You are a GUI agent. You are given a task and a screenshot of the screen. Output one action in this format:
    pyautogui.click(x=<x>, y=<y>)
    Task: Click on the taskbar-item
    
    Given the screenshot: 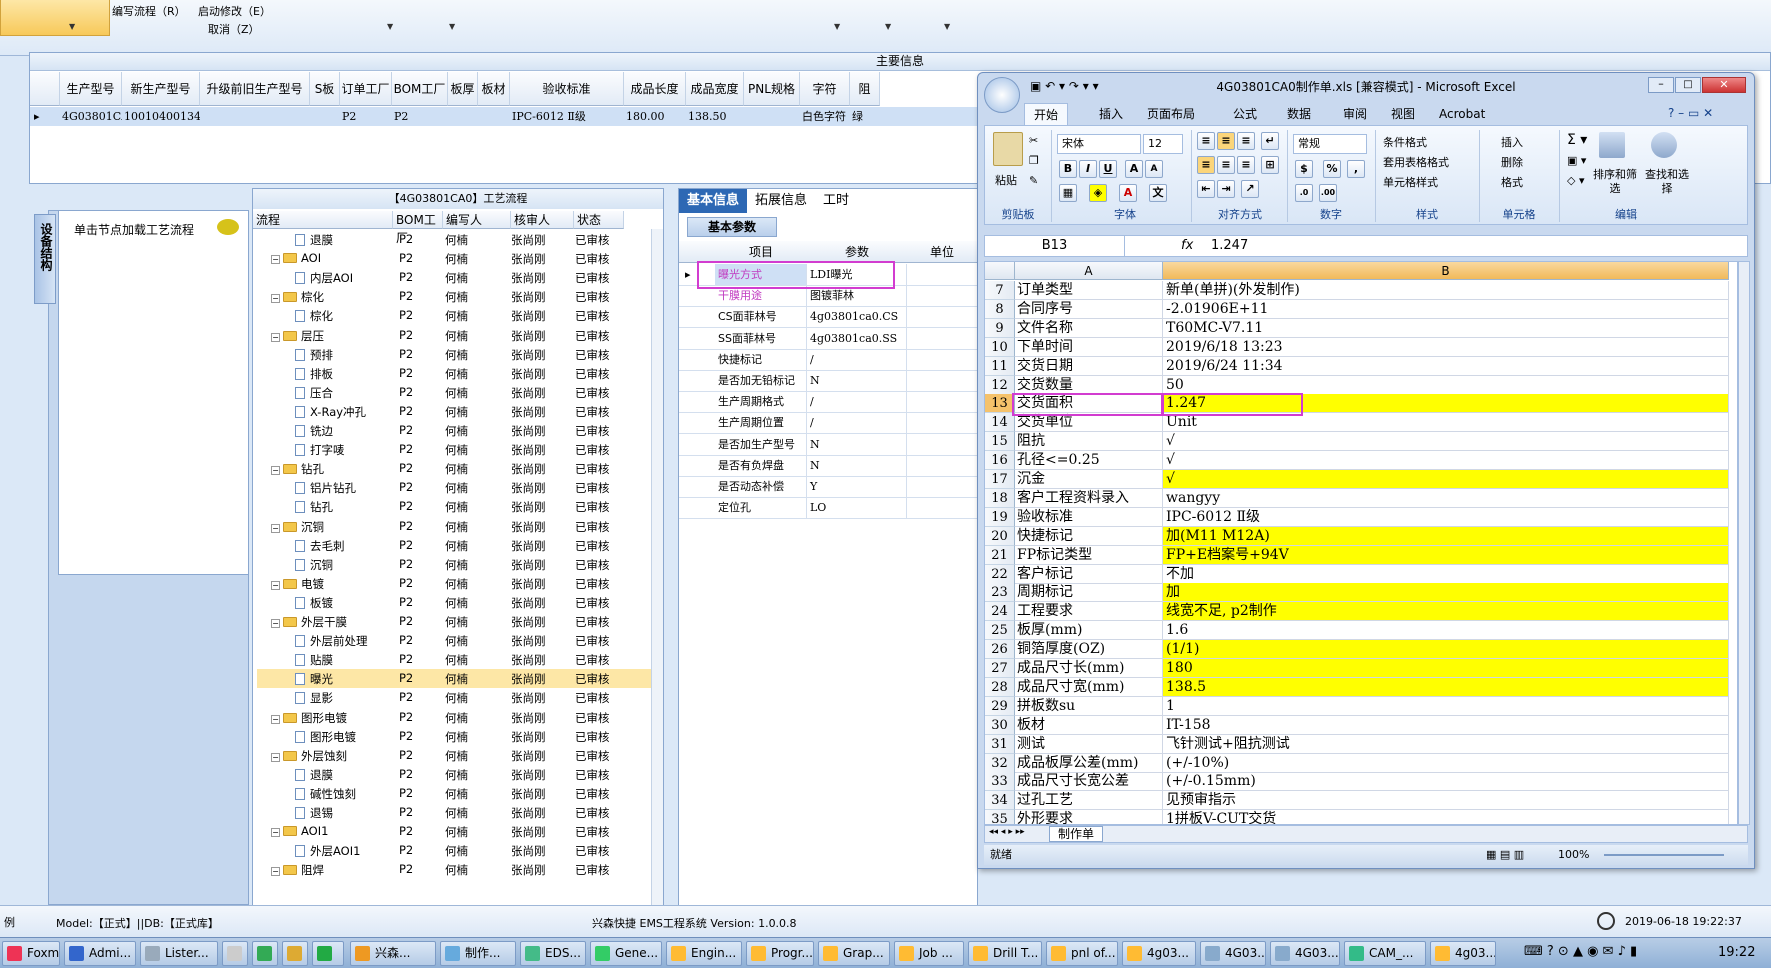 What is the action you would take?
    pyautogui.click(x=265, y=953)
    